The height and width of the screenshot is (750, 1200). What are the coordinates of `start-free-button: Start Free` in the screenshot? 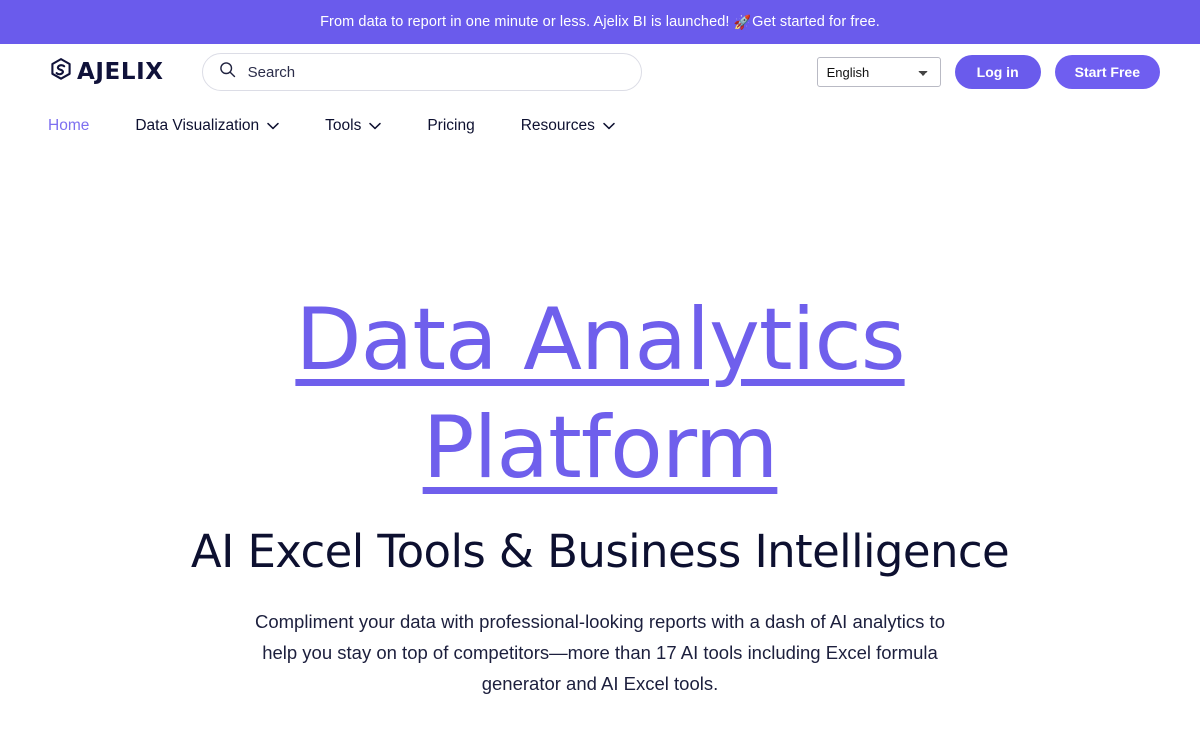 It's located at (1107, 72).